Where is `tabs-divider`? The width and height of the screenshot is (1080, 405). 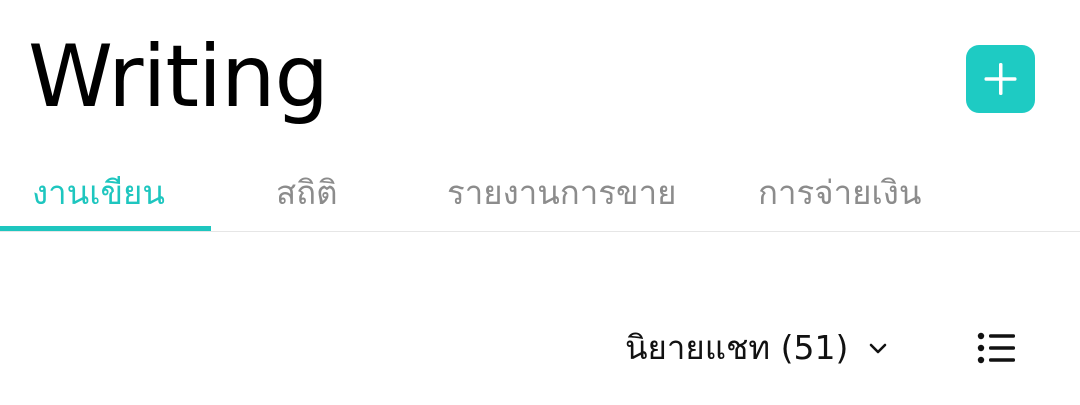
tabs-divider is located at coordinates (540, 231).